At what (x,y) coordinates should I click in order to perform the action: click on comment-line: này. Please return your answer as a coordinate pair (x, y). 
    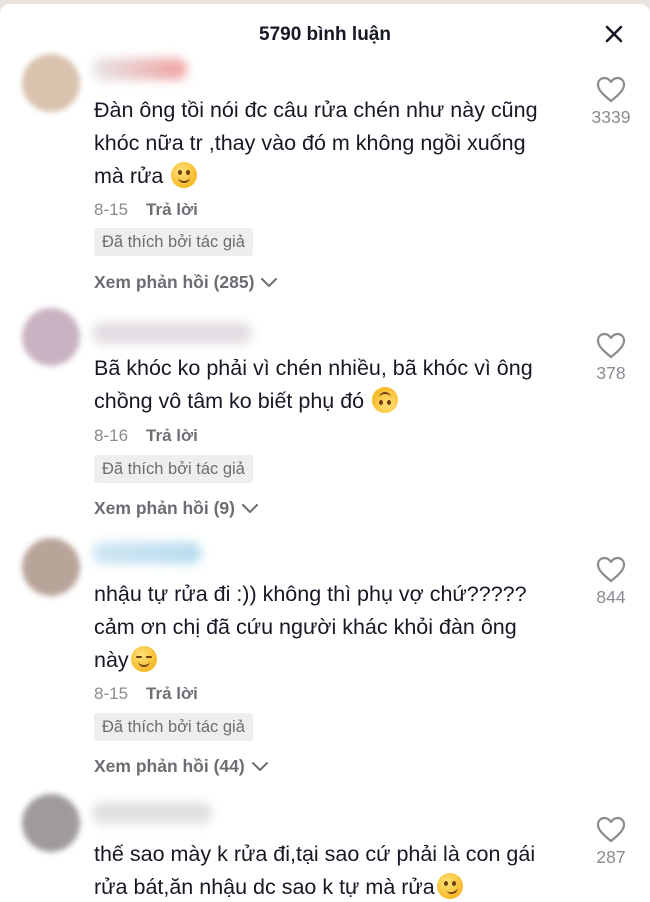
    Looking at the image, I should click on (111, 660).